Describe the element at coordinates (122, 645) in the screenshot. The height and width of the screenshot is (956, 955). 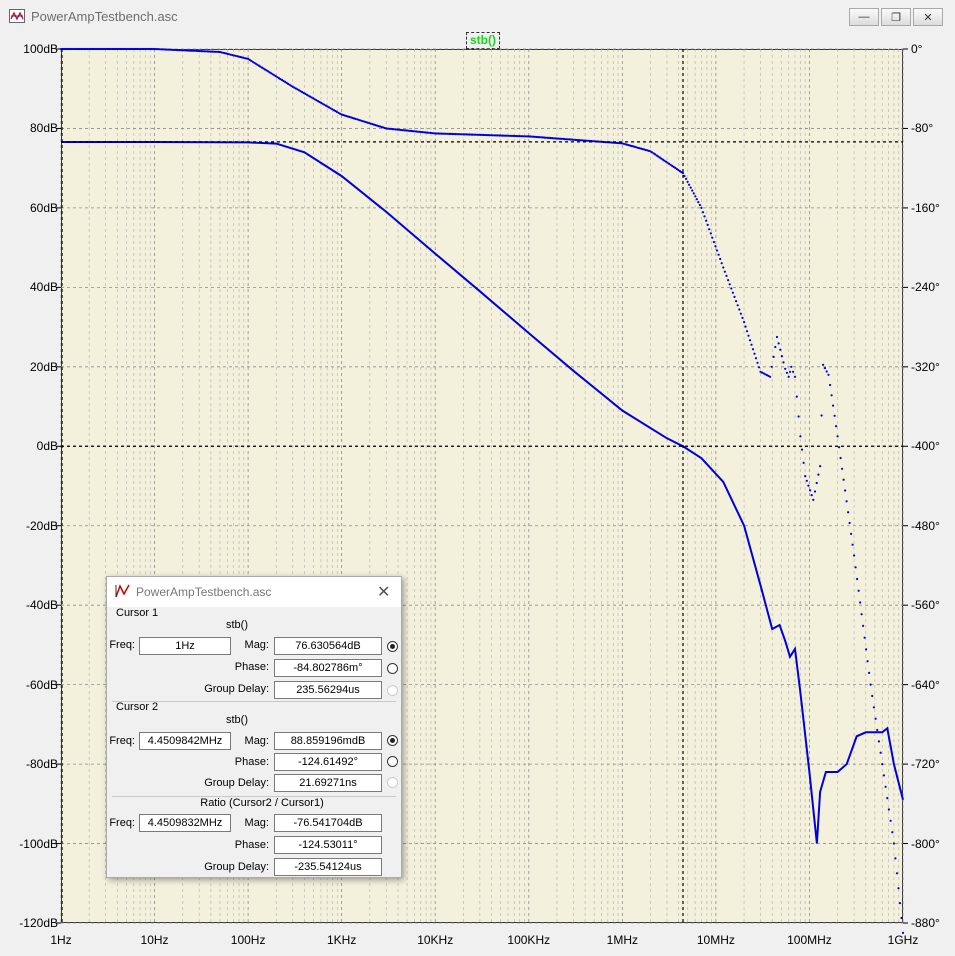
I see `cursor1-freq-label: Freq:` at that location.